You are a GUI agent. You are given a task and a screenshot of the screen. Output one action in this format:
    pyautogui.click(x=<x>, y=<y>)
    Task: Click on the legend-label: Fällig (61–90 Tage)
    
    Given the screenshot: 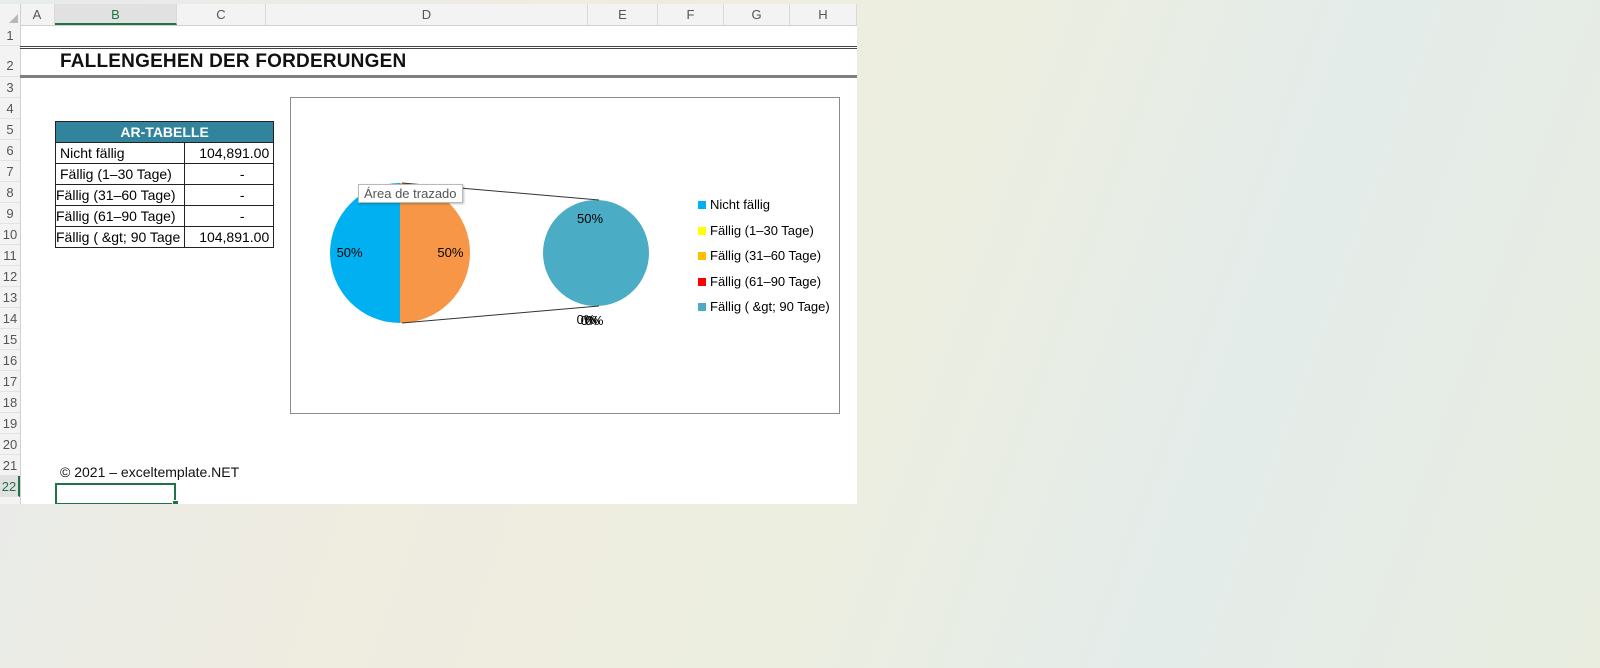 What is the action you would take?
    pyautogui.click(x=766, y=281)
    